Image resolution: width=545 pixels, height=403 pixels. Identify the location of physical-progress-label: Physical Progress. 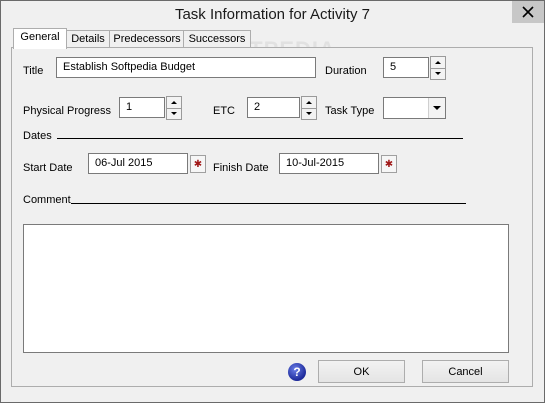
(67, 111).